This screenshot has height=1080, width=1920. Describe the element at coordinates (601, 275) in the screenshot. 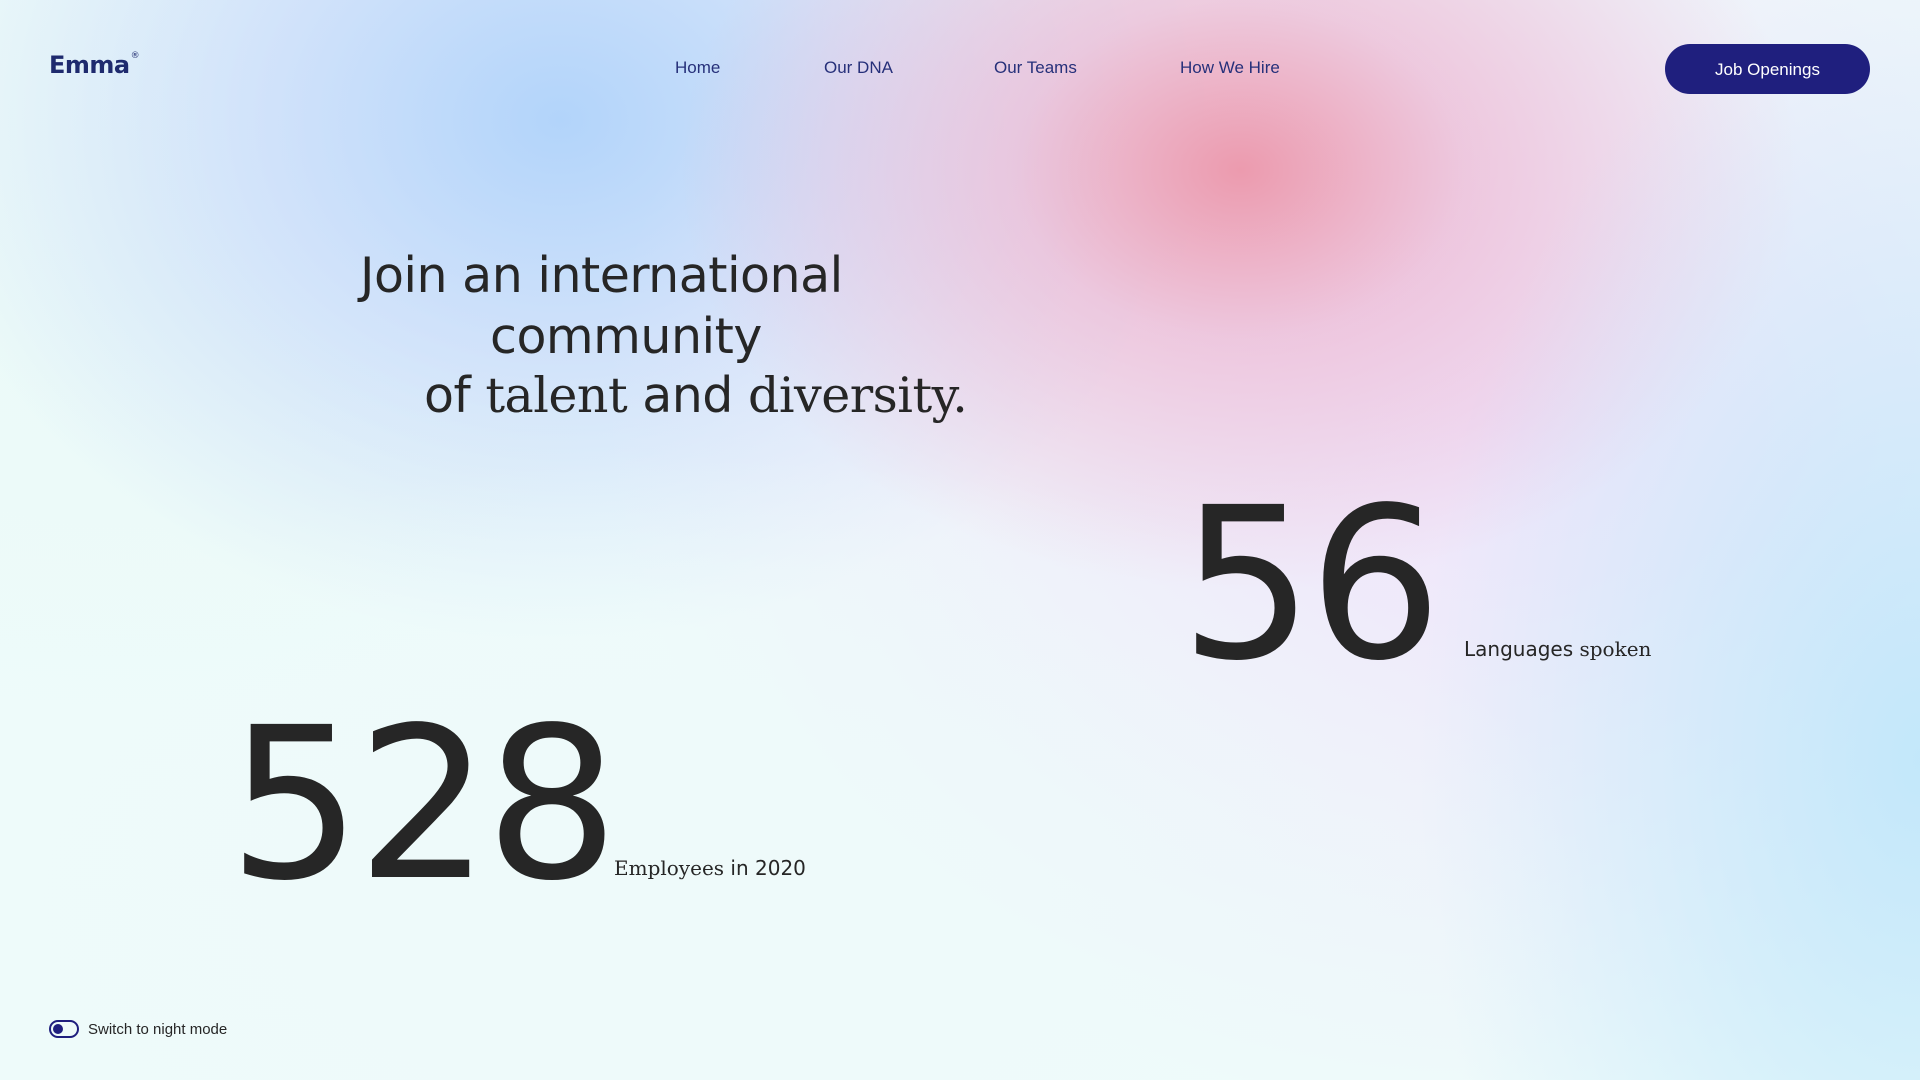

I see `headline-line-1: Join an international` at that location.